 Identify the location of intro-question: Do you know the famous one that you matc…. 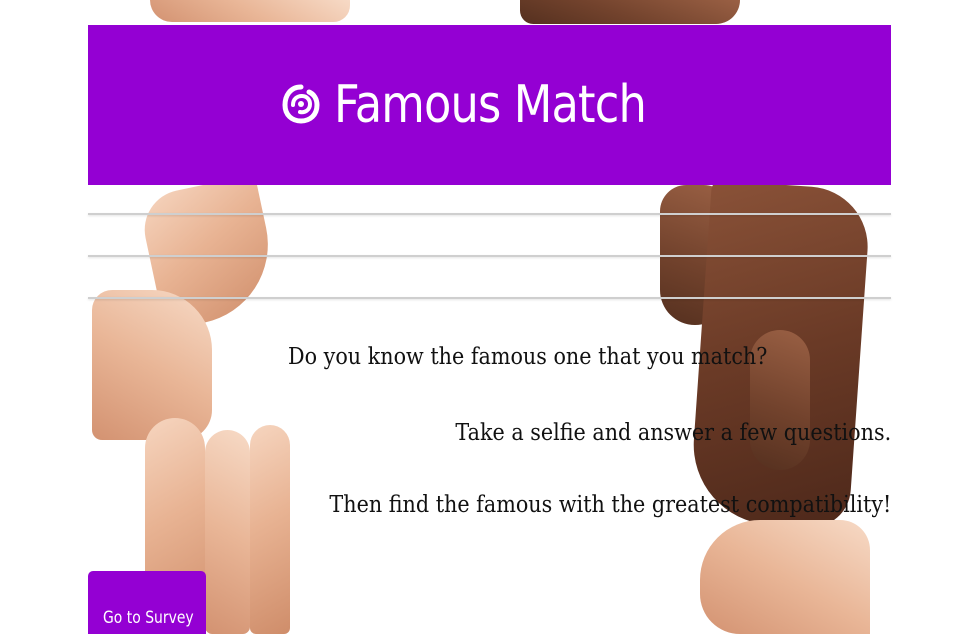
(528, 357).